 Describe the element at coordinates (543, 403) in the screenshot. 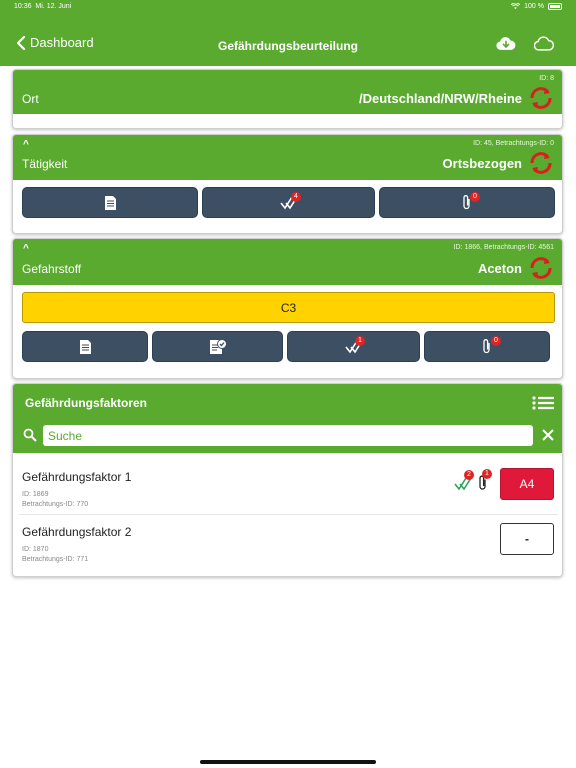

I see `list-icon` at that location.